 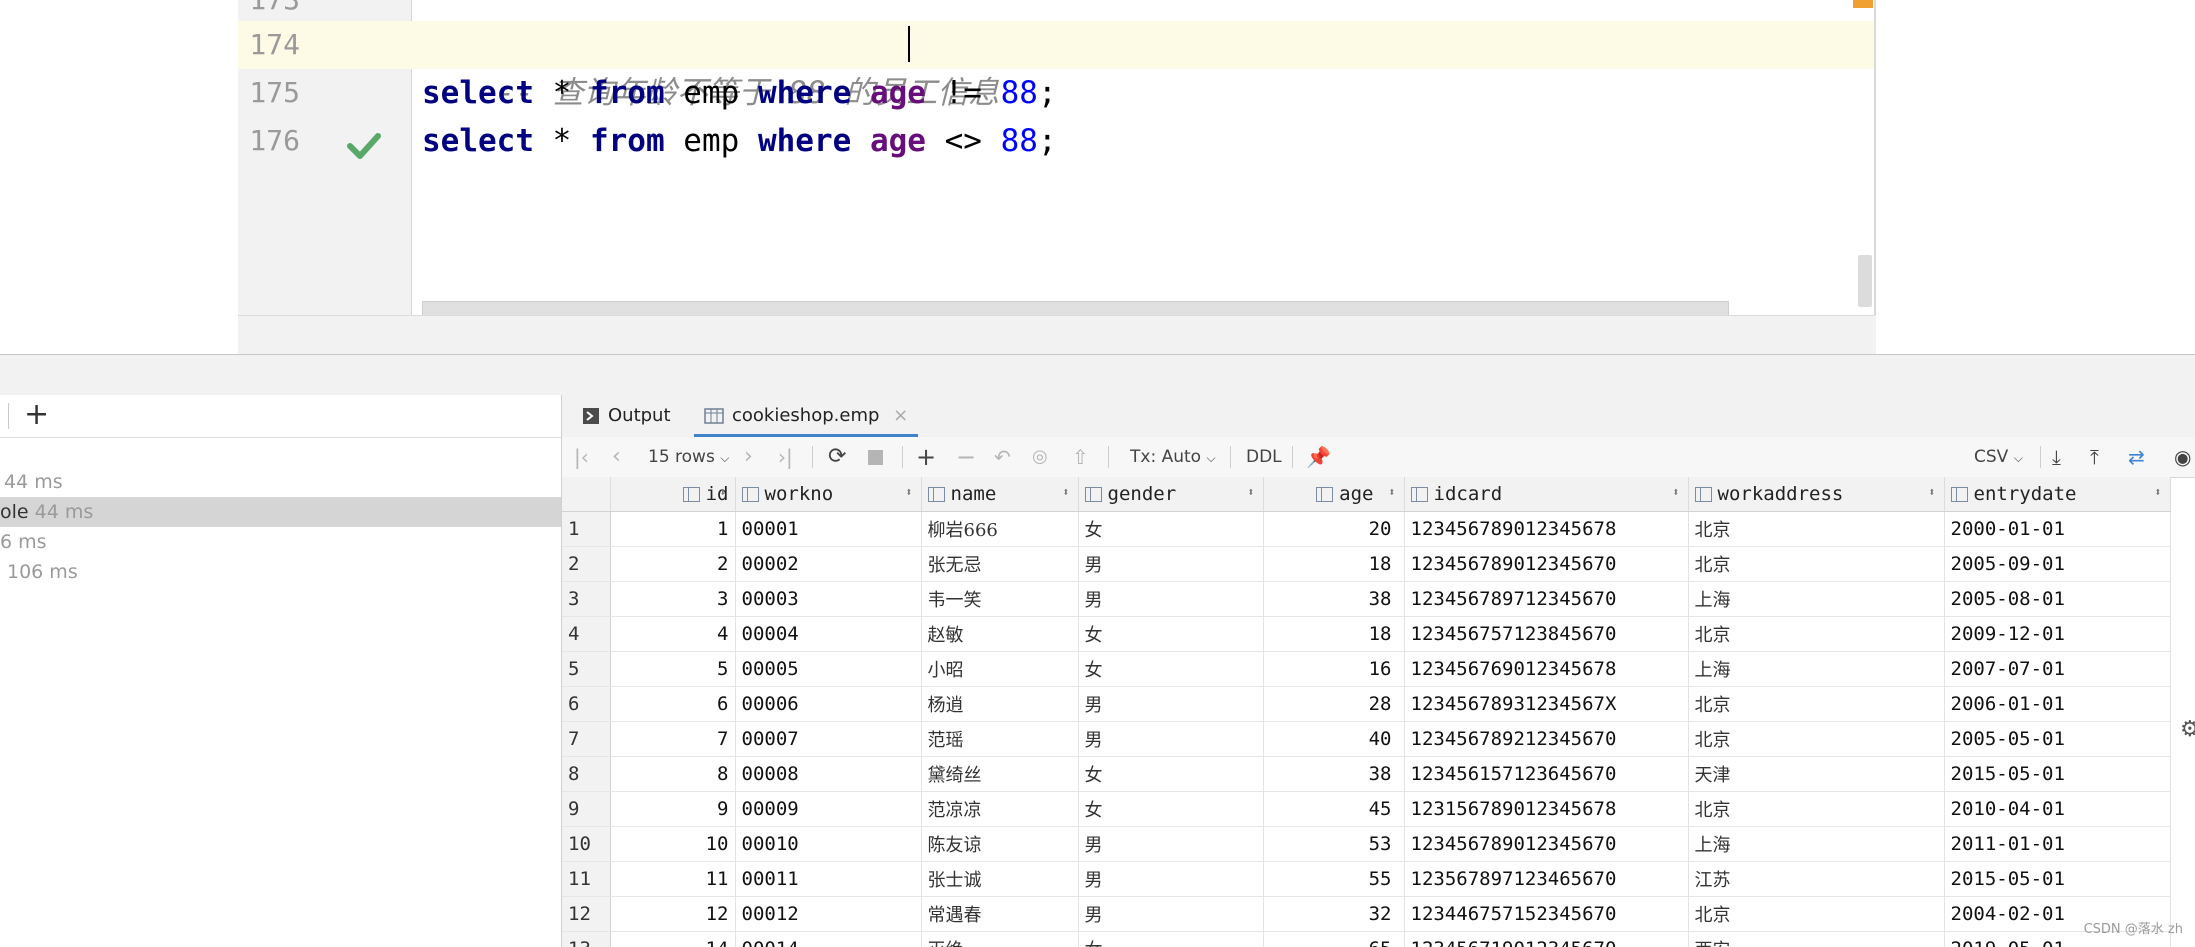 What do you see at coordinates (280, 512) in the screenshot?
I see `services-item: ole 44 ms` at bounding box center [280, 512].